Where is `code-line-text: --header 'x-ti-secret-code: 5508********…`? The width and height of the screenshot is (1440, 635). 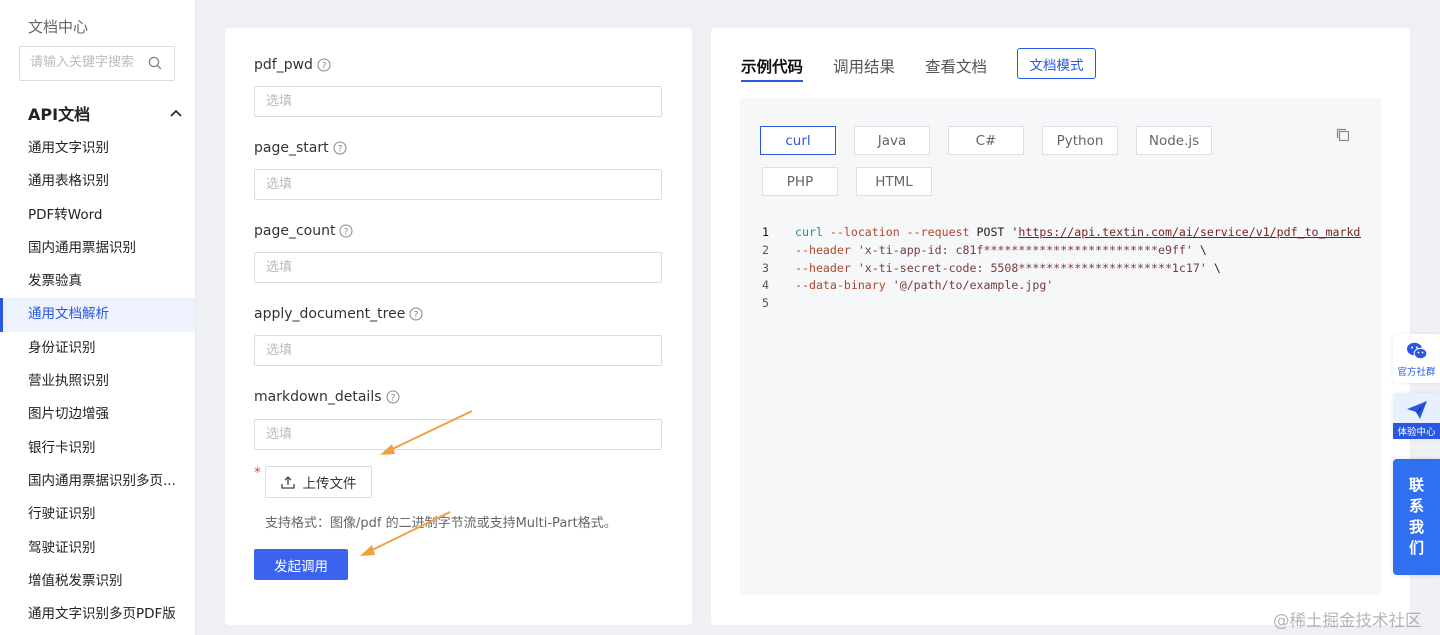
code-line-text: --header 'x-ti-secret-code: 5508********… is located at coordinates (1008, 267).